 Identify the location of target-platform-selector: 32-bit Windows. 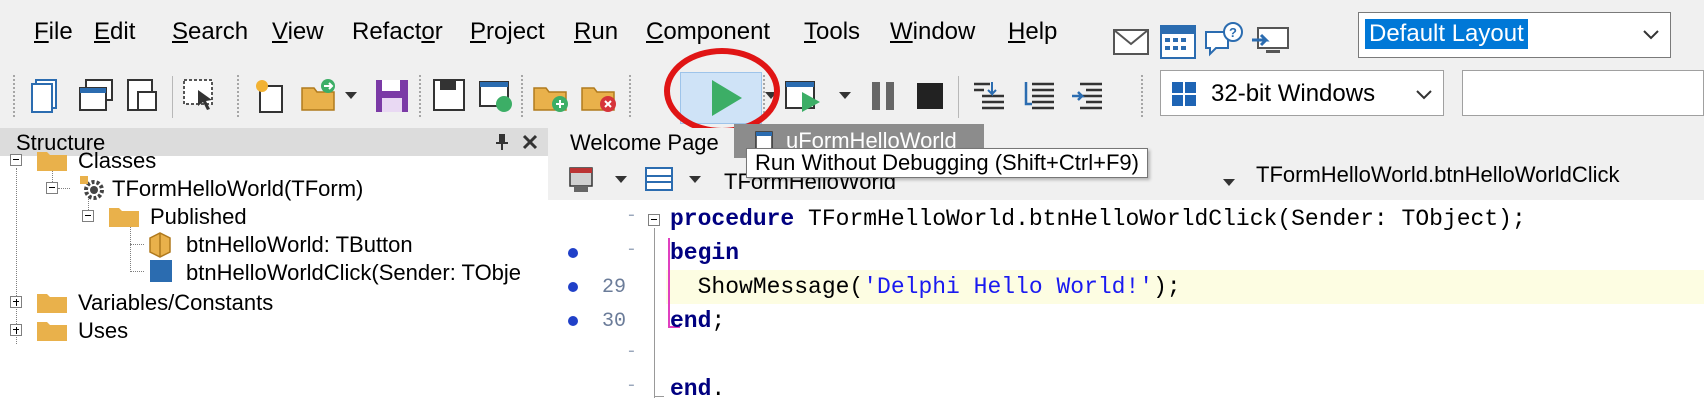
(1302, 93).